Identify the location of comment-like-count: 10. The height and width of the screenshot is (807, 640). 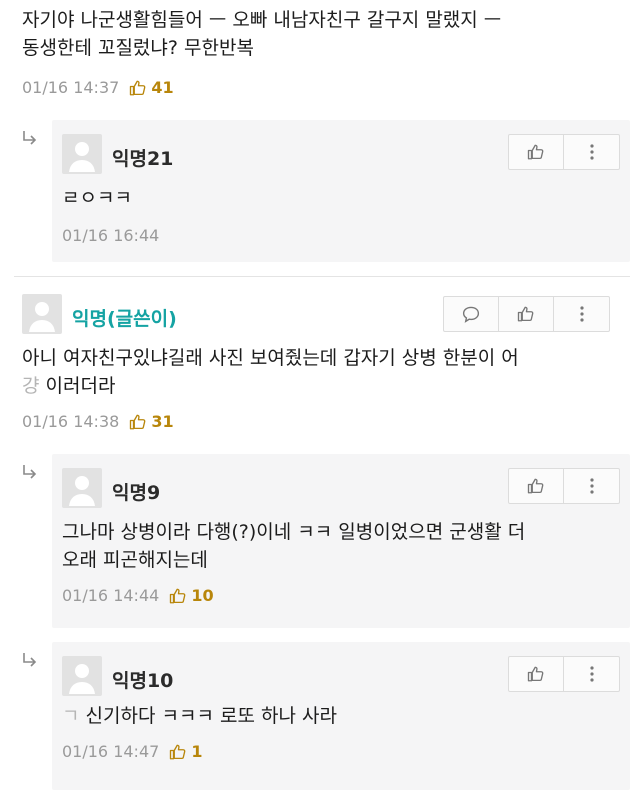
(202, 595).